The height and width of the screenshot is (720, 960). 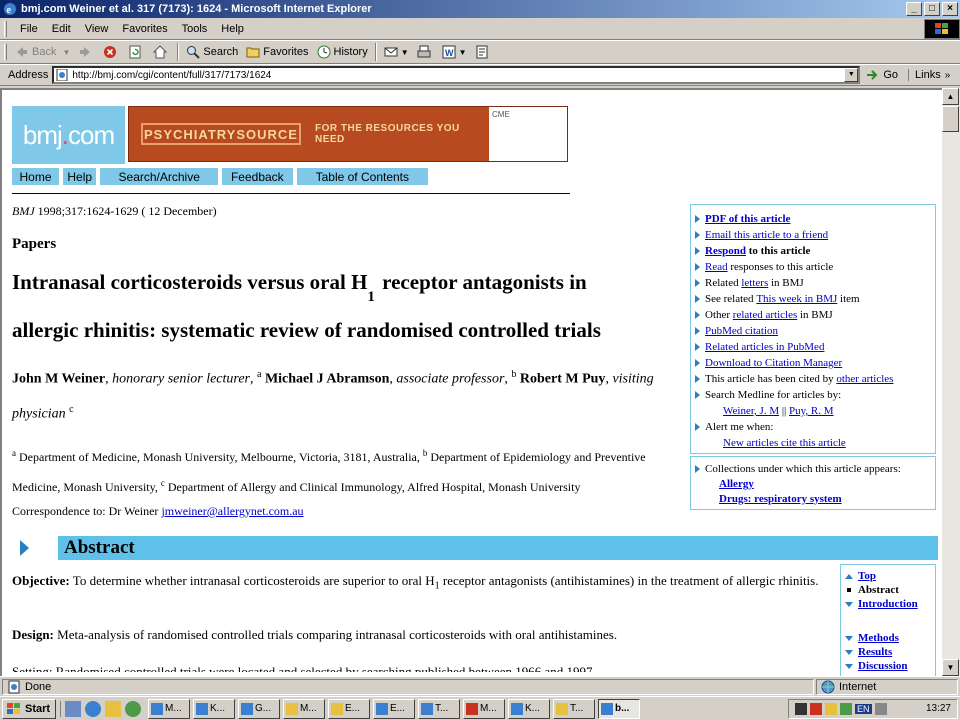 I want to click on tool-pubmed: PubMed citation, so click(x=813, y=331).